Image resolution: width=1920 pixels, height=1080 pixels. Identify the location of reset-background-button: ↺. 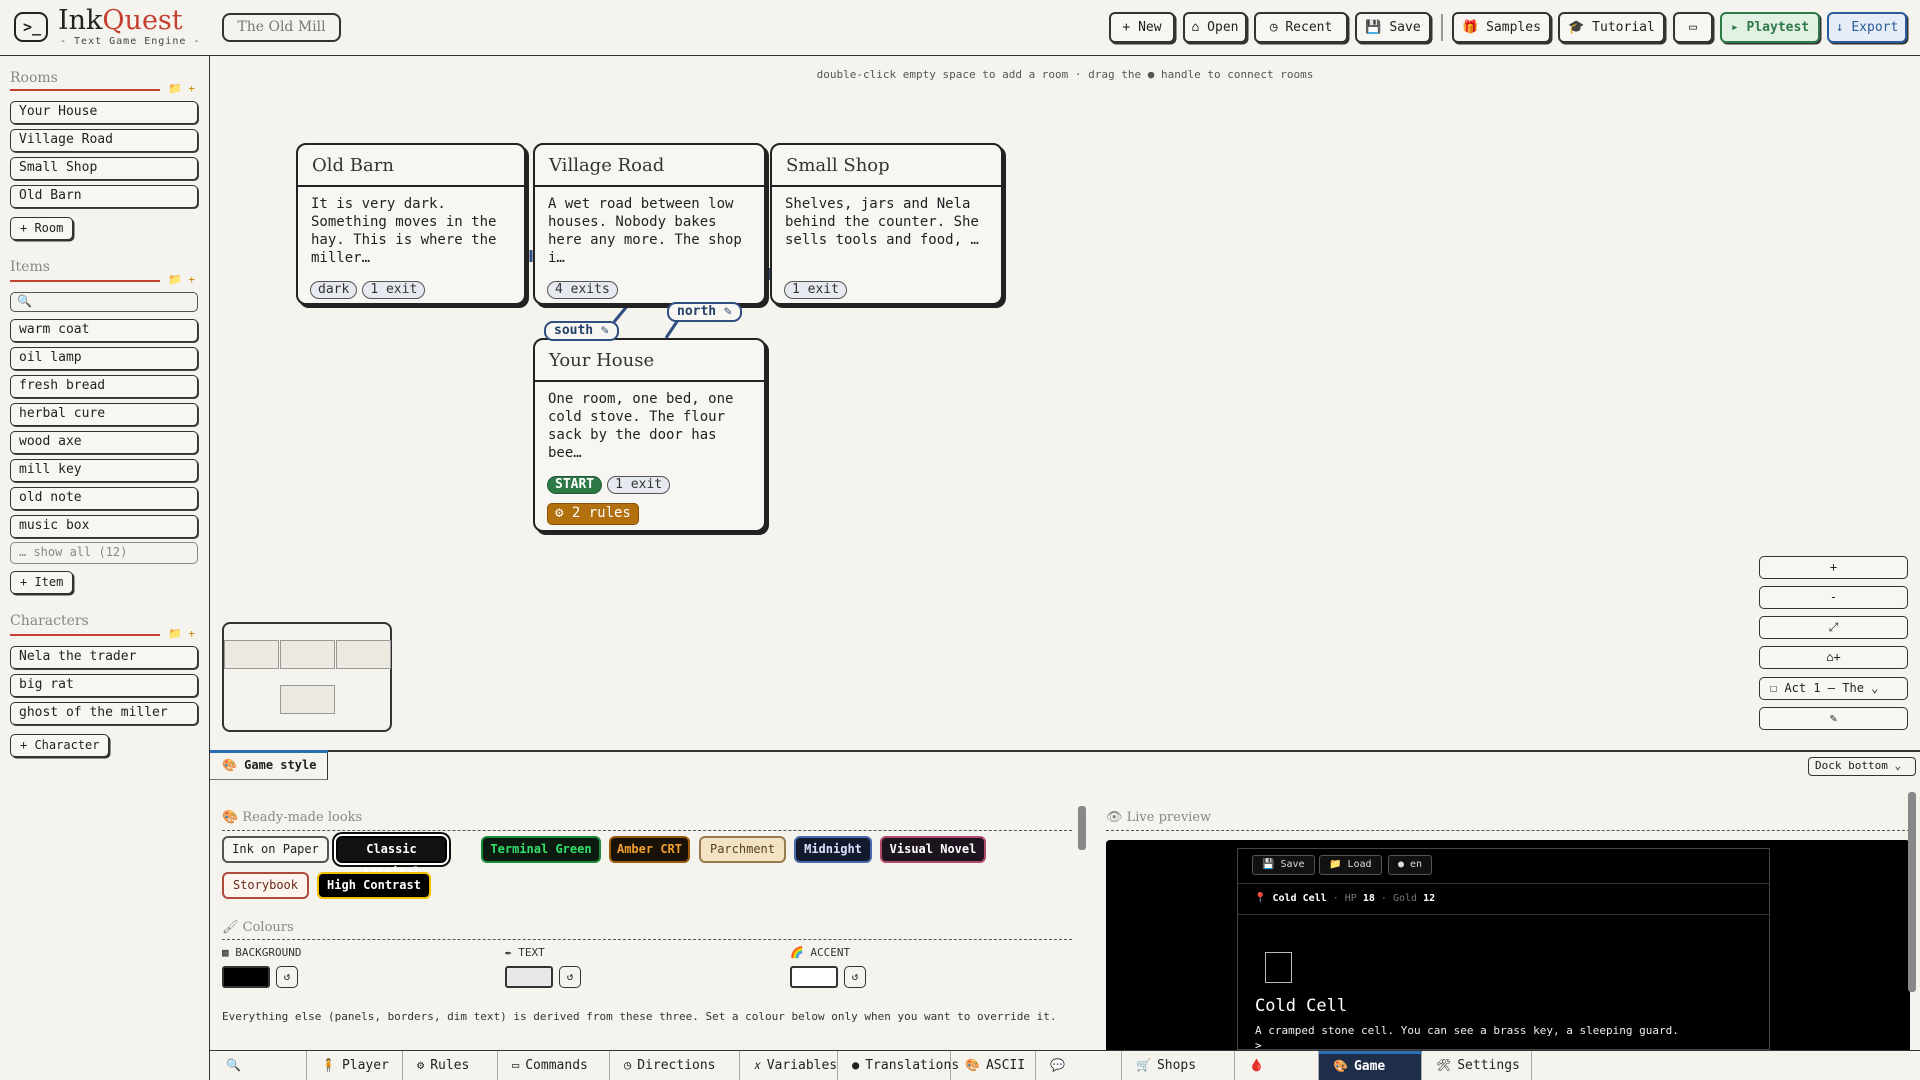
(287, 977).